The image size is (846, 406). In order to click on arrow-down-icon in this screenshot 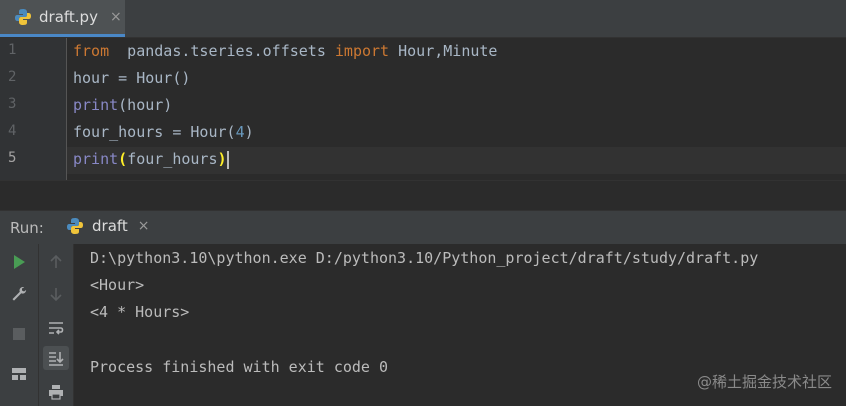, I will do `click(56, 295)`.